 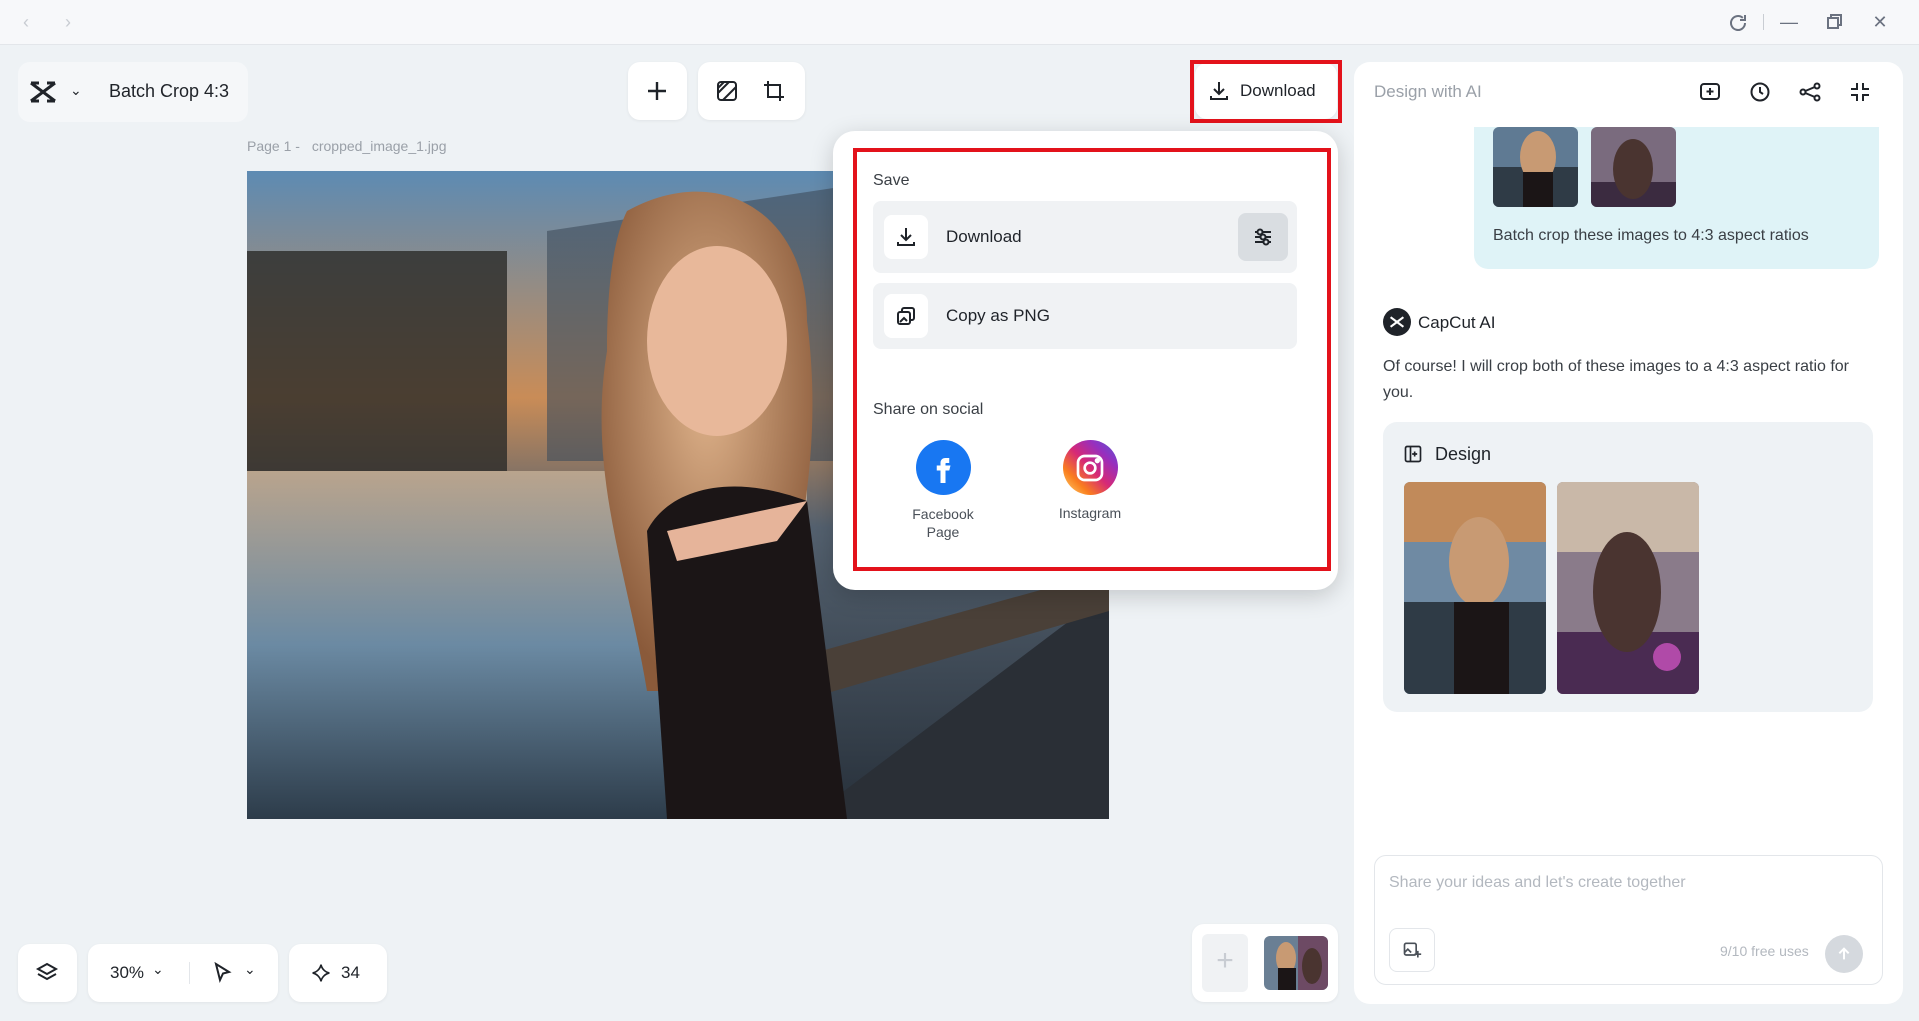 What do you see at coordinates (1413, 456) in the screenshot?
I see `design-icon` at bounding box center [1413, 456].